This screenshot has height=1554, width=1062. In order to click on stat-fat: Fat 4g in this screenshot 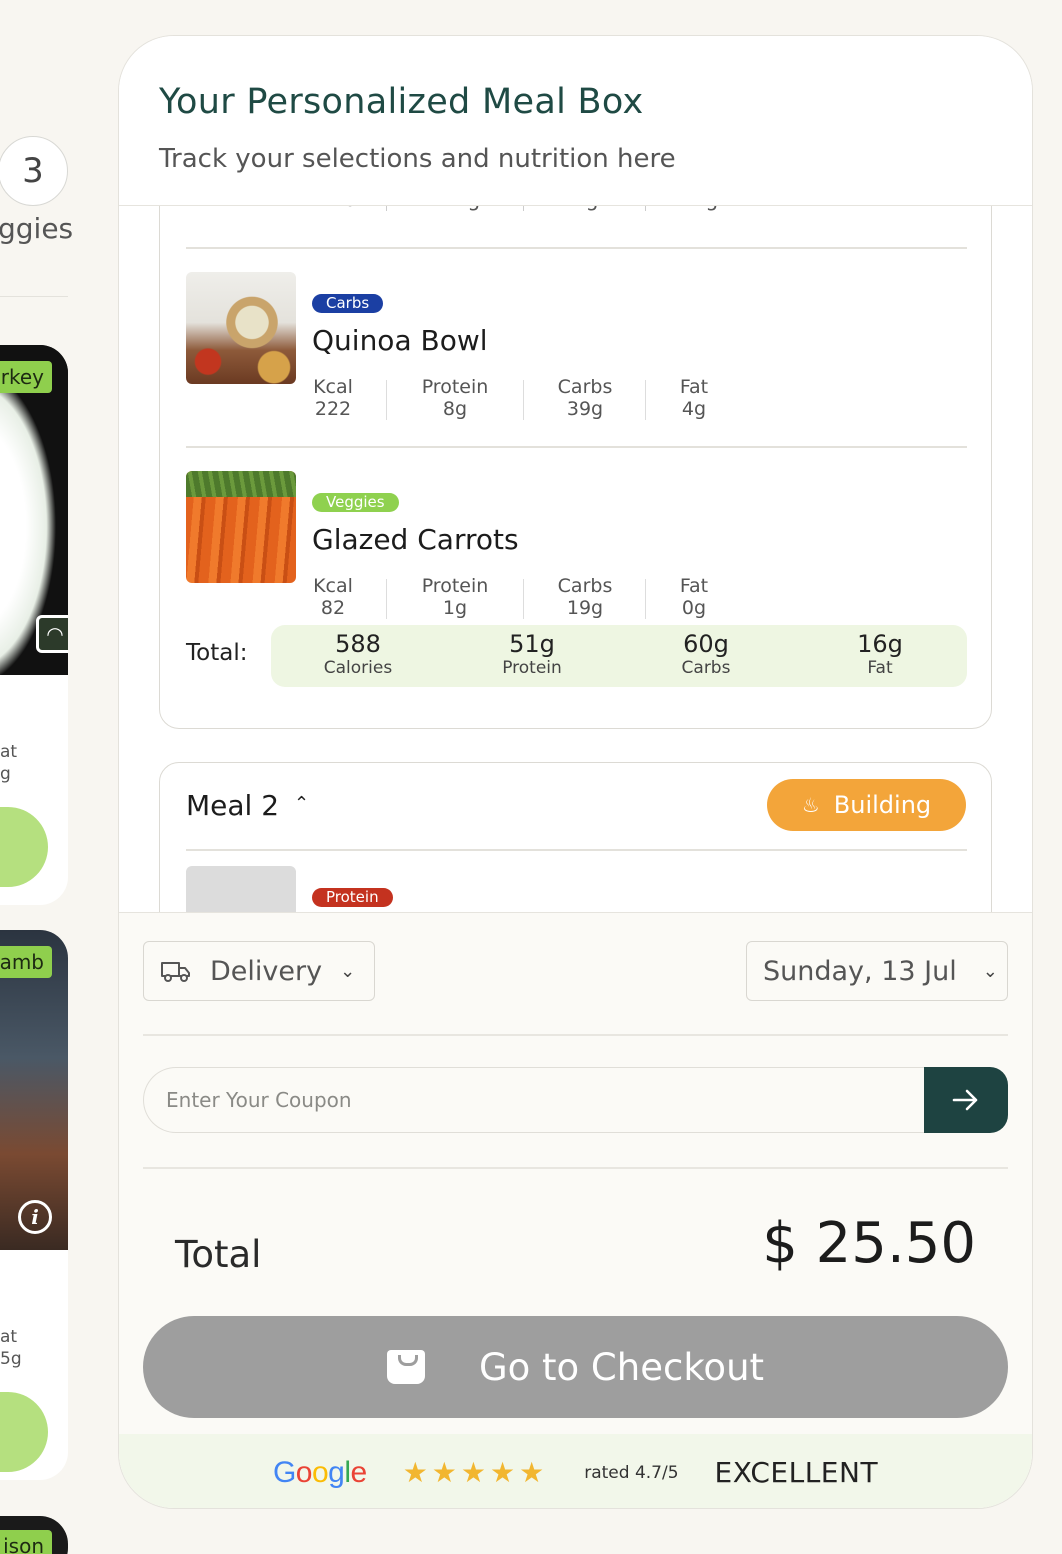, I will do `click(694, 398)`.